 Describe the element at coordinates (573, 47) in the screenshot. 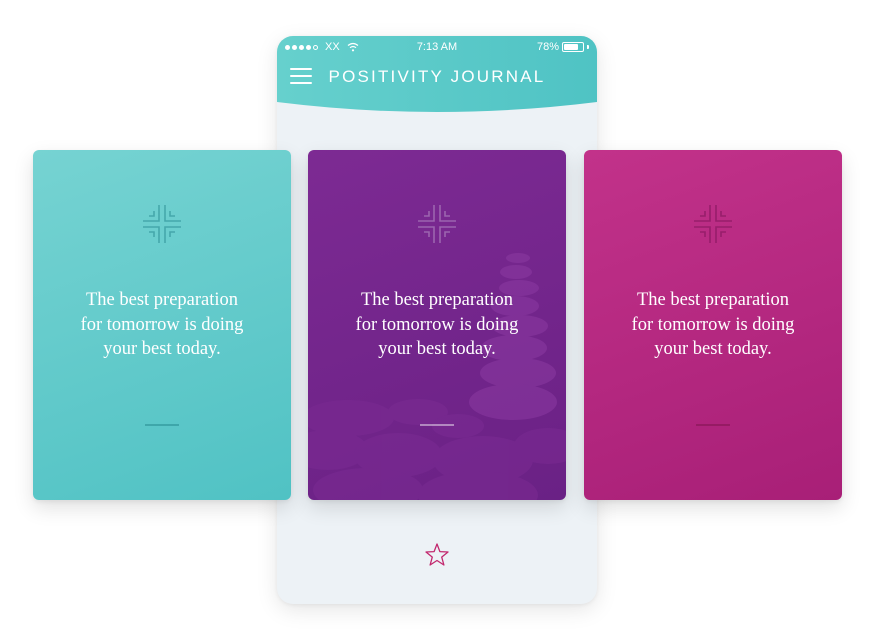

I see `battery-icon` at that location.